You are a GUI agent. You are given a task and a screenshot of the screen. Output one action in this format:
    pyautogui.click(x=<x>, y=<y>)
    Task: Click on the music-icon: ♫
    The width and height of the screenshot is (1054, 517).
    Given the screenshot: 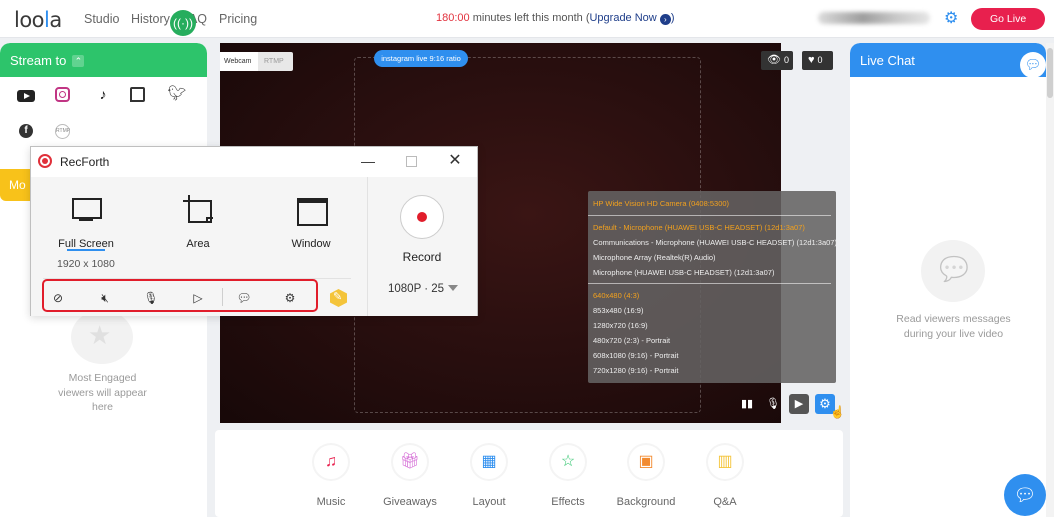 What is the action you would take?
    pyautogui.click(x=331, y=462)
    